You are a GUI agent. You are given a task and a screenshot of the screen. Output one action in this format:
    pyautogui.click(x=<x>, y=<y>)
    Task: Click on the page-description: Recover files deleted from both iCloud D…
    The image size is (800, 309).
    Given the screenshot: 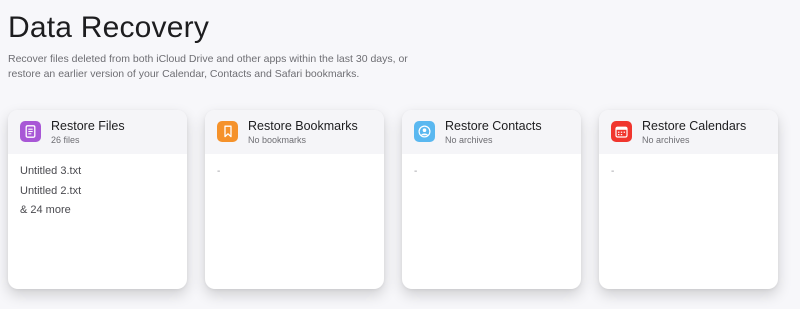 What is the action you would take?
    pyautogui.click(x=208, y=66)
    